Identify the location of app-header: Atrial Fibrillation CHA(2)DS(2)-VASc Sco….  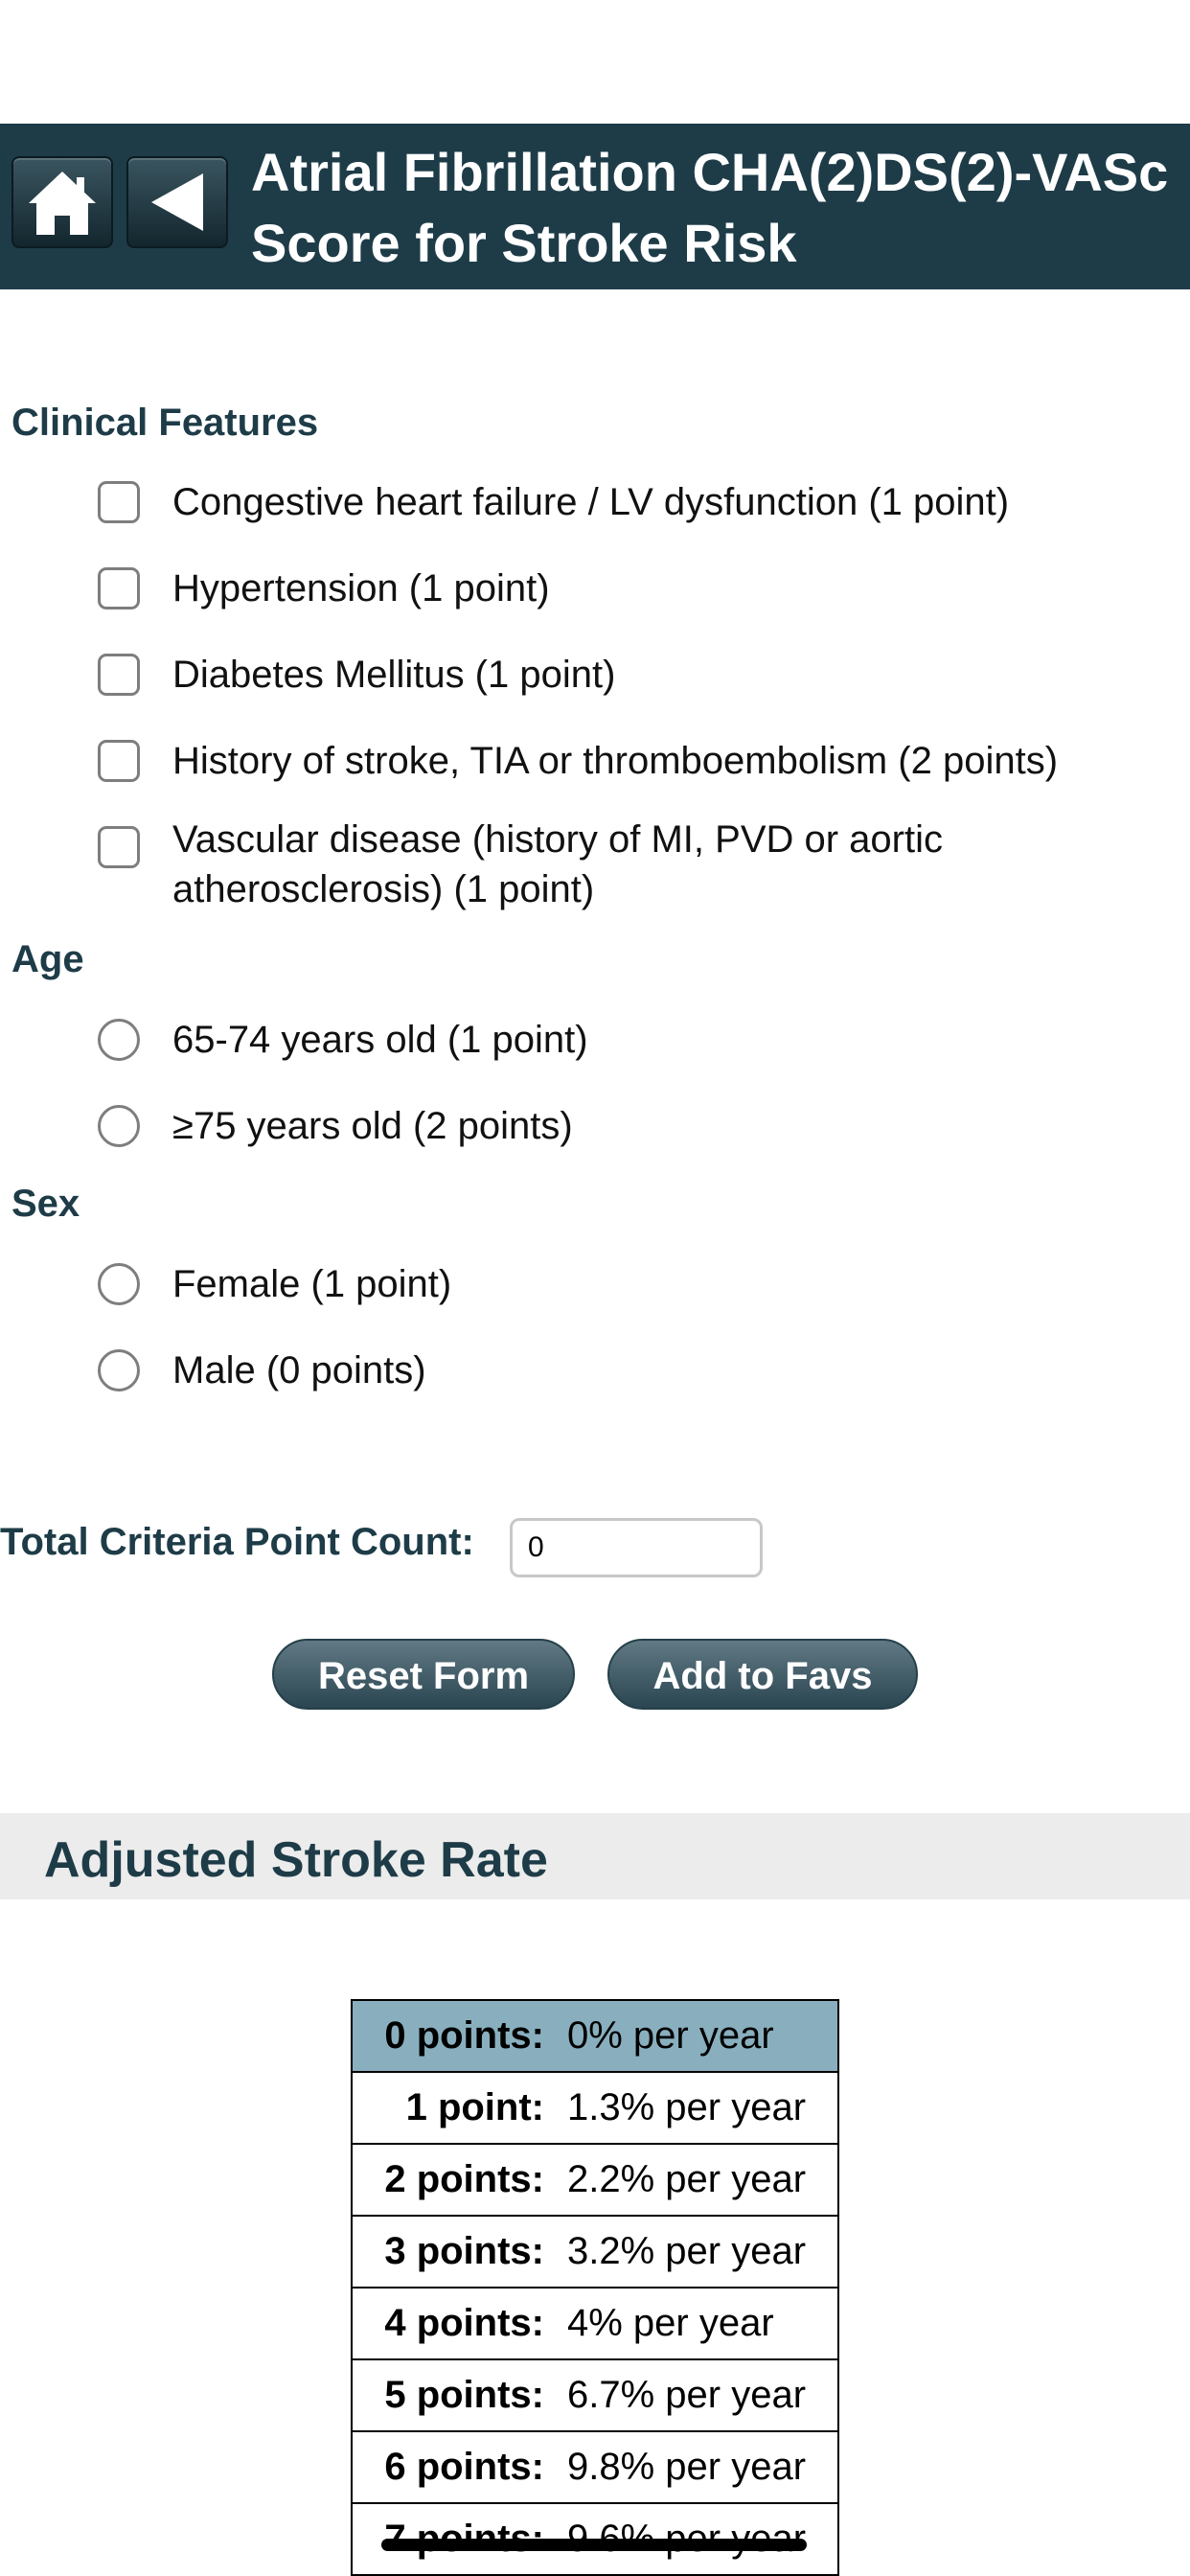
(595, 206).